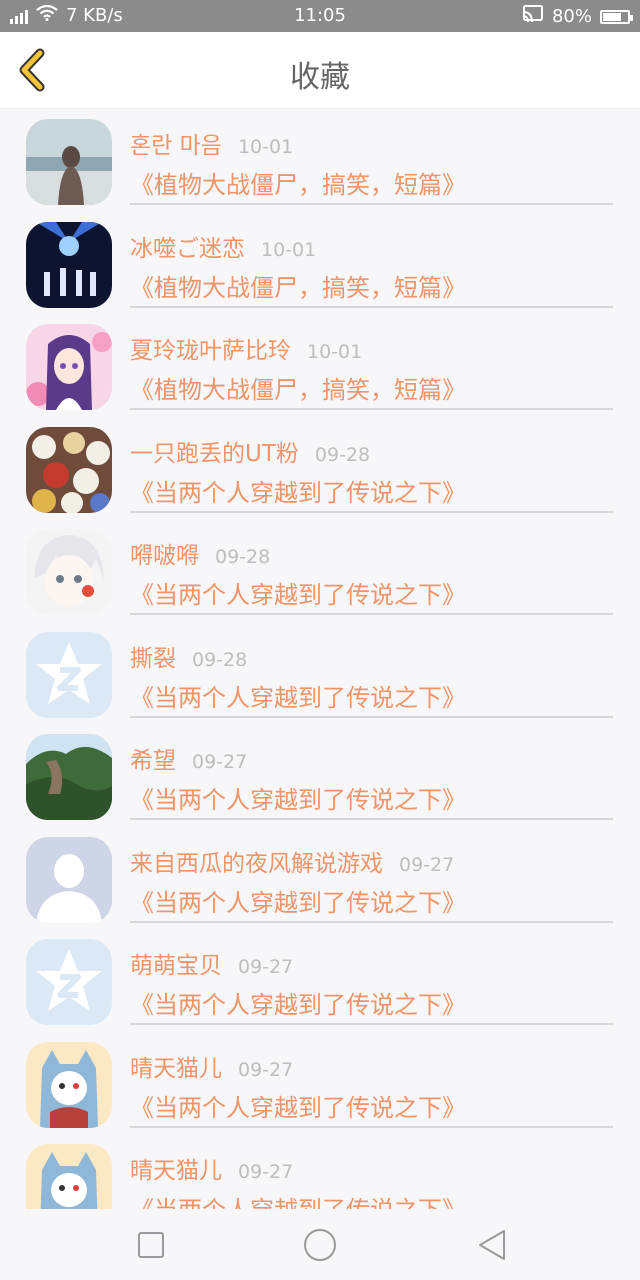 This screenshot has width=640, height=1280. I want to click on user-name: 嘚啵嘚, so click(164, 556).